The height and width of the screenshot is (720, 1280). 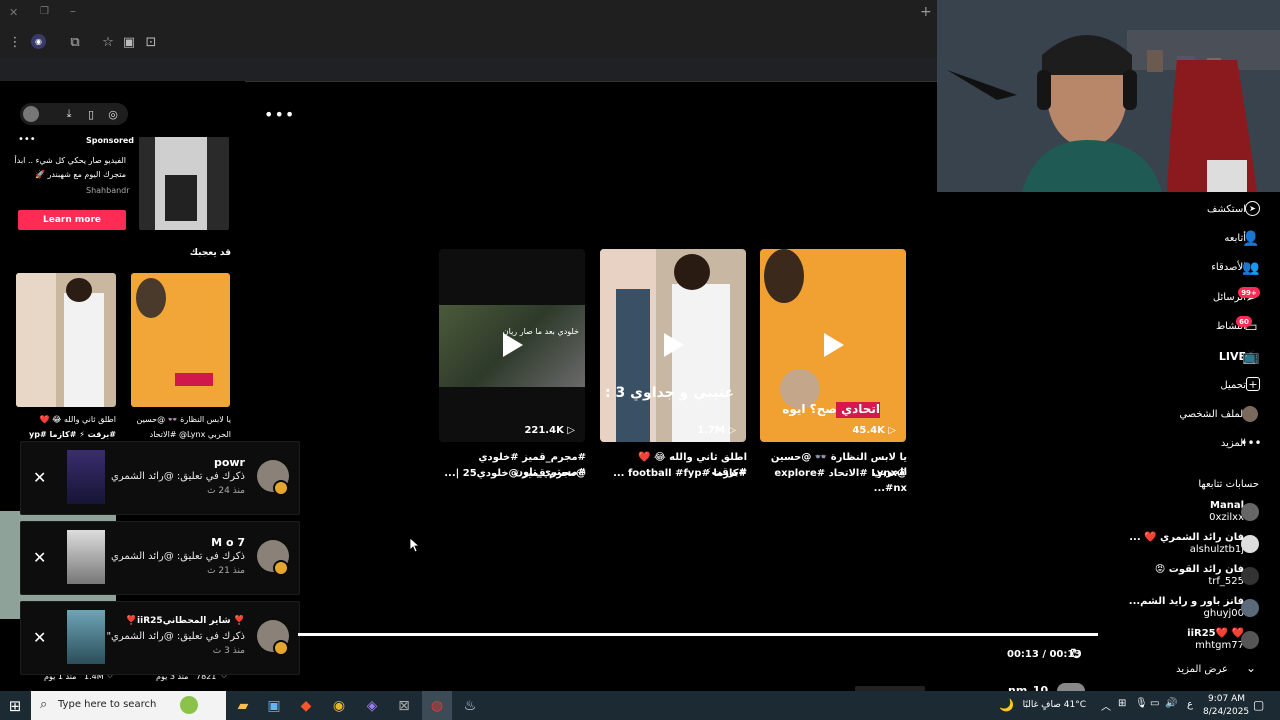 I want to click on clock-date: 8/24/2025, so click(x=1226, y=712).